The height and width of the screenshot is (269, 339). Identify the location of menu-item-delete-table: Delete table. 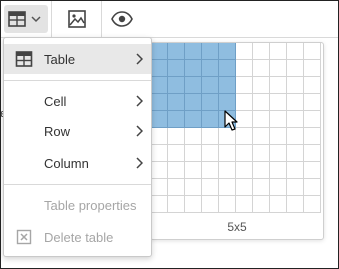
(77, 237).